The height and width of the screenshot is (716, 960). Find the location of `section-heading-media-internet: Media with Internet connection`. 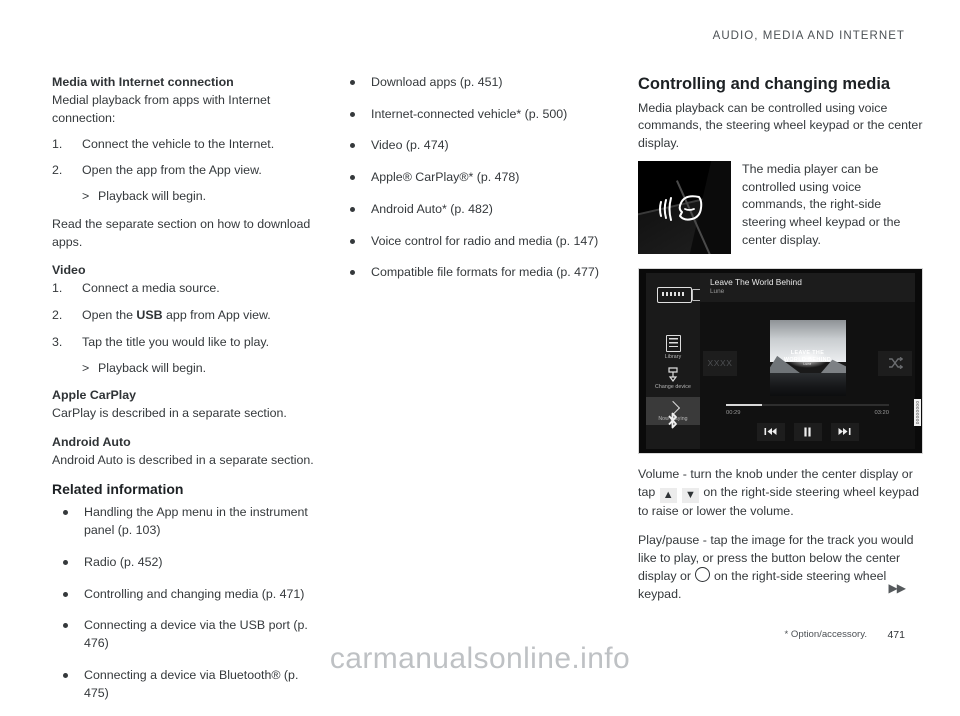

section-heading-media-internet: Media with Internet connection is located at coordinates (143, 82).